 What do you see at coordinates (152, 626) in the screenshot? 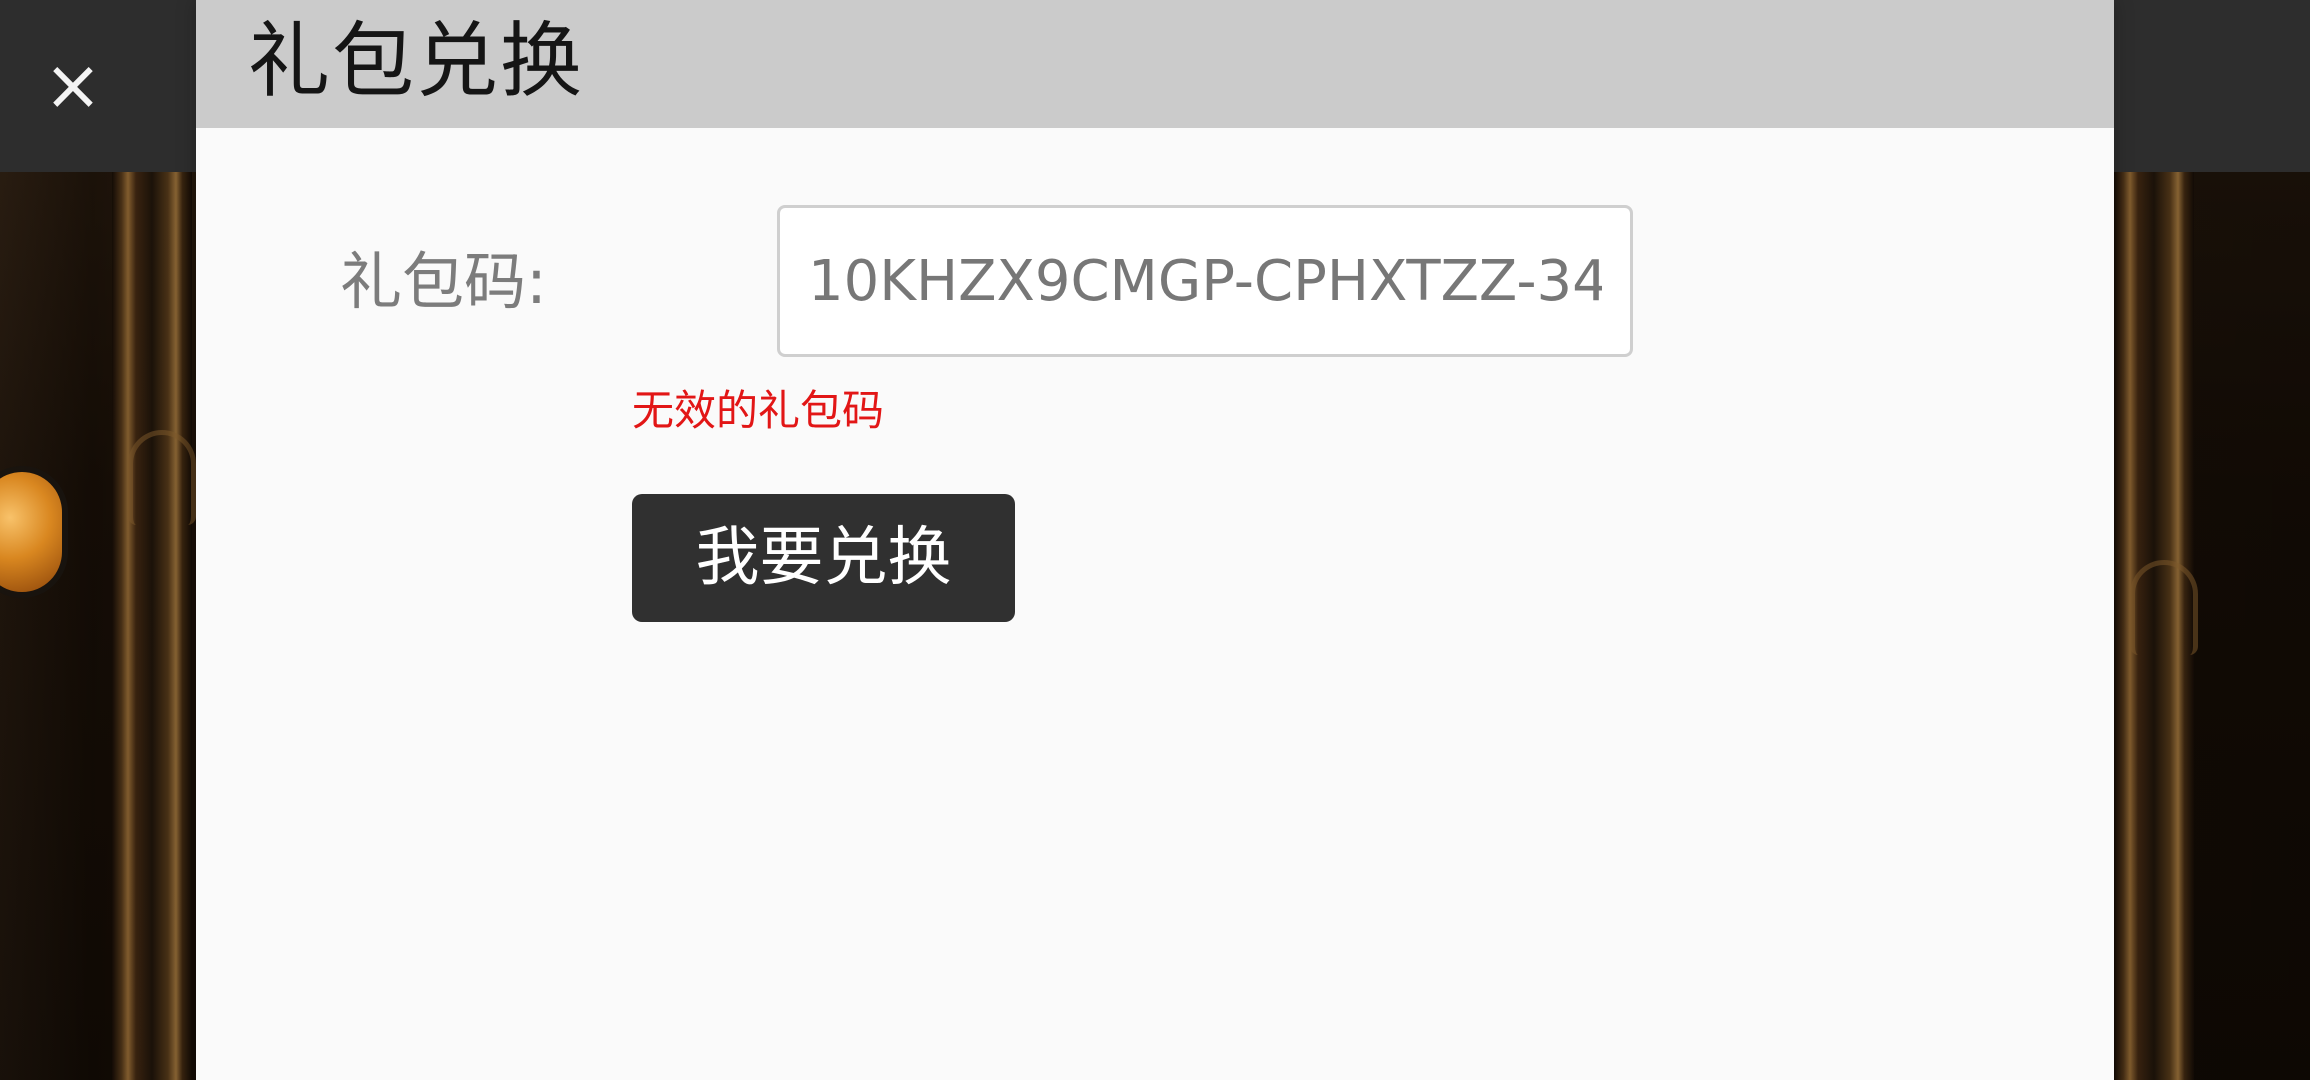
I see `left-decorative-pillar` at bounding box center [152, 626].